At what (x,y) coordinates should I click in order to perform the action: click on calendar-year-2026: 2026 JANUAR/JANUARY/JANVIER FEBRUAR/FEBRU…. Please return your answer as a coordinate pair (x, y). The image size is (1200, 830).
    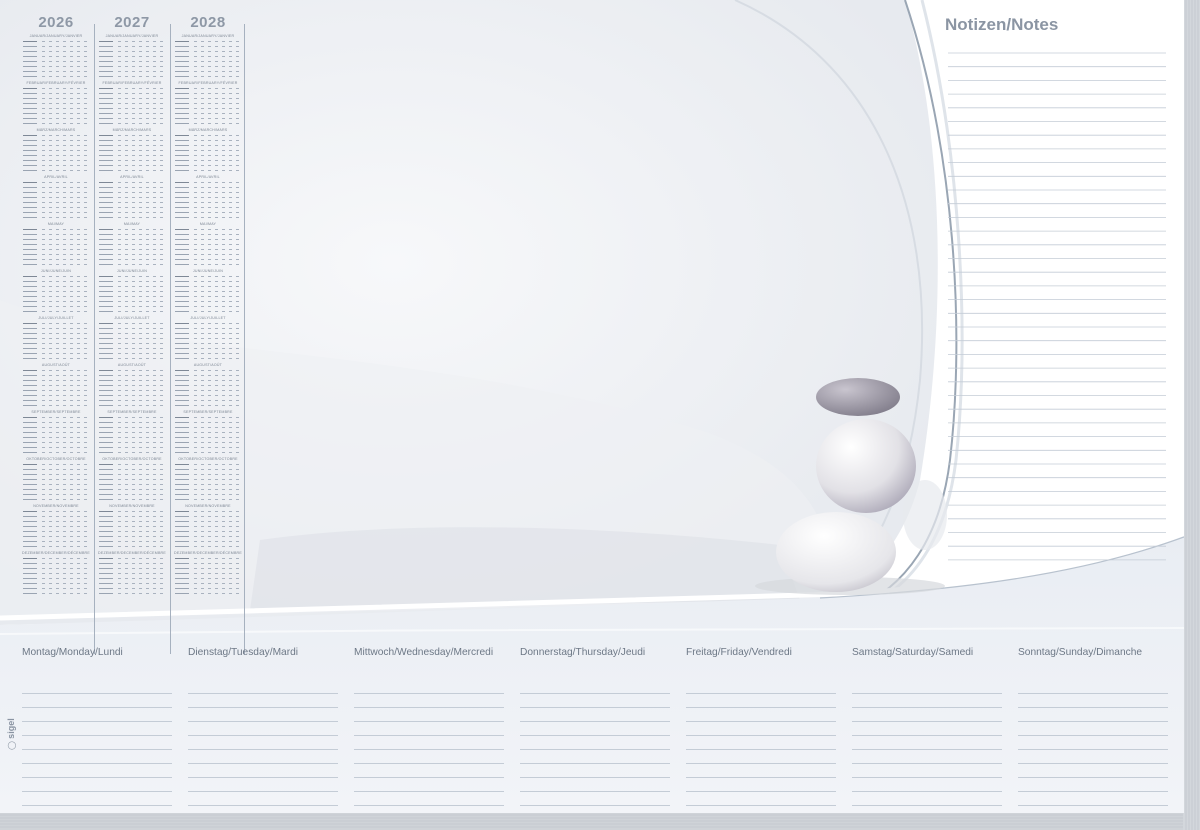
    Looking at the image, I should click on (56, 305).